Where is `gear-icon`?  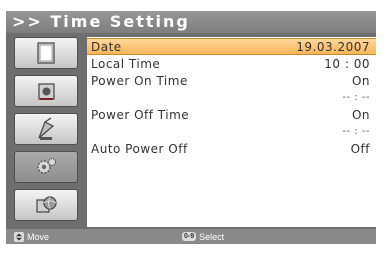
gear-icon is located at coordinates (46, 167).